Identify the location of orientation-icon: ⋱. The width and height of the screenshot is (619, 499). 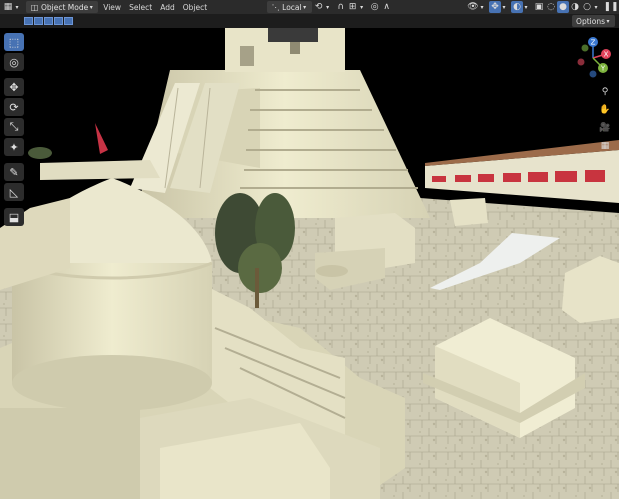
(275, 7).